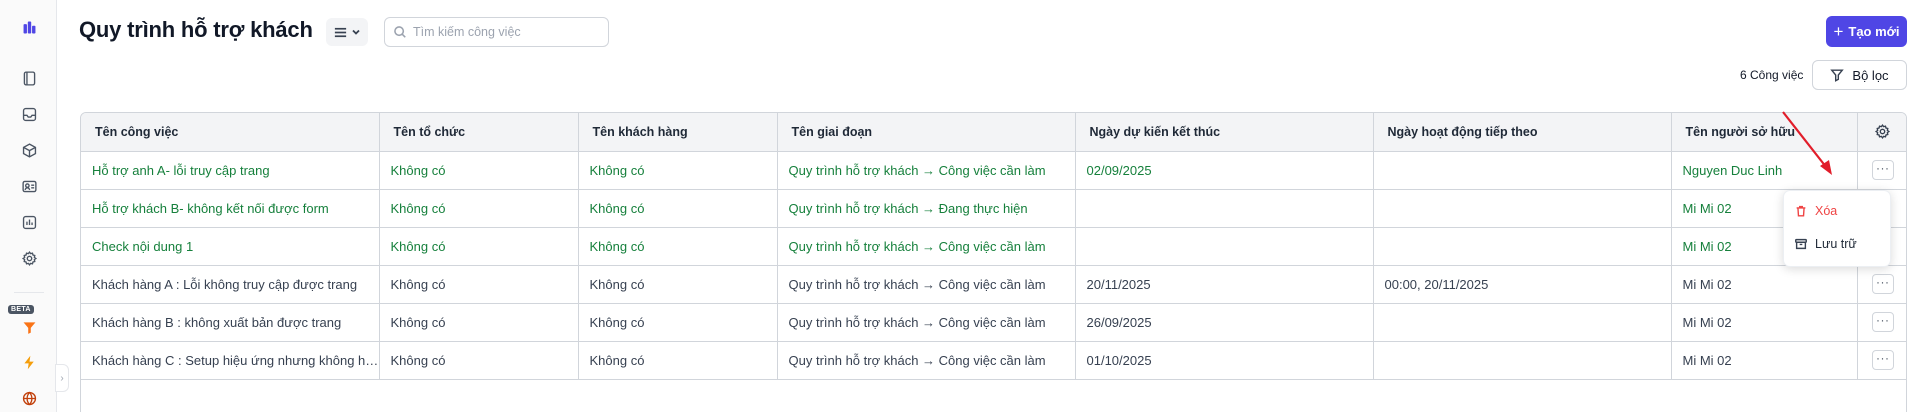  Describe the element at coordinates (1772, 75) in the screenshot. I see `task-count: 6 Công việc` at that location.